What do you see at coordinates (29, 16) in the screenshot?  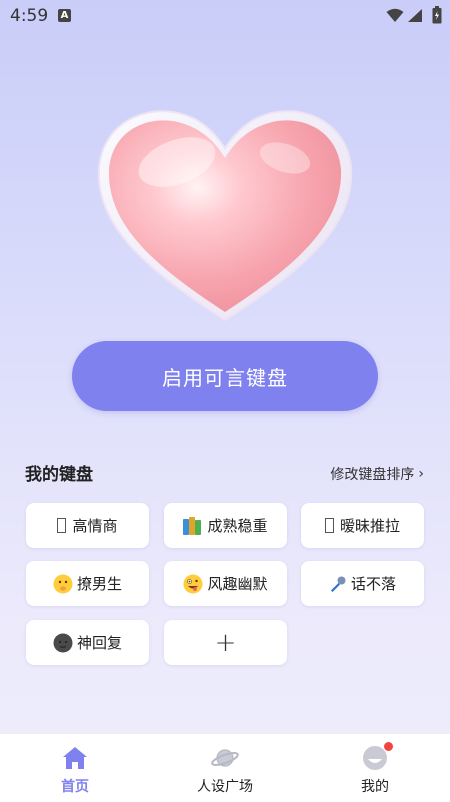 I see `status-time: 4:59` at bounding box center [29, 16].